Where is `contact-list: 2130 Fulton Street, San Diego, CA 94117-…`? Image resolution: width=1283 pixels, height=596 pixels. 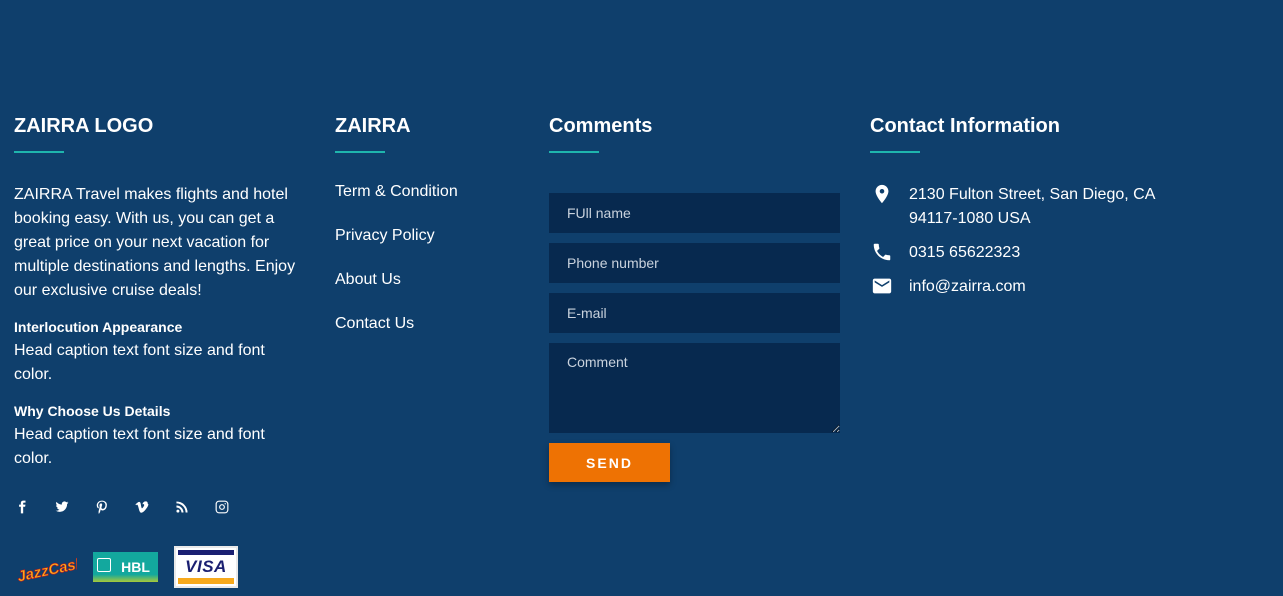
contact-list: 2130 Fulton Street, San Diego, CA 94117-… is located at coordinates (1030, 241).